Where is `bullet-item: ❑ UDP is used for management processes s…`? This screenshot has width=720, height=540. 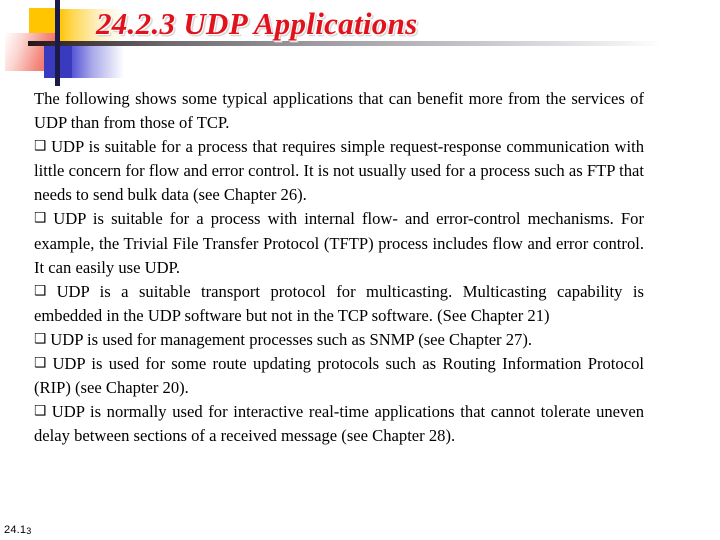 bullet-item: ❑ UDP is used for management processes s… is located at coordinates (339, 340).